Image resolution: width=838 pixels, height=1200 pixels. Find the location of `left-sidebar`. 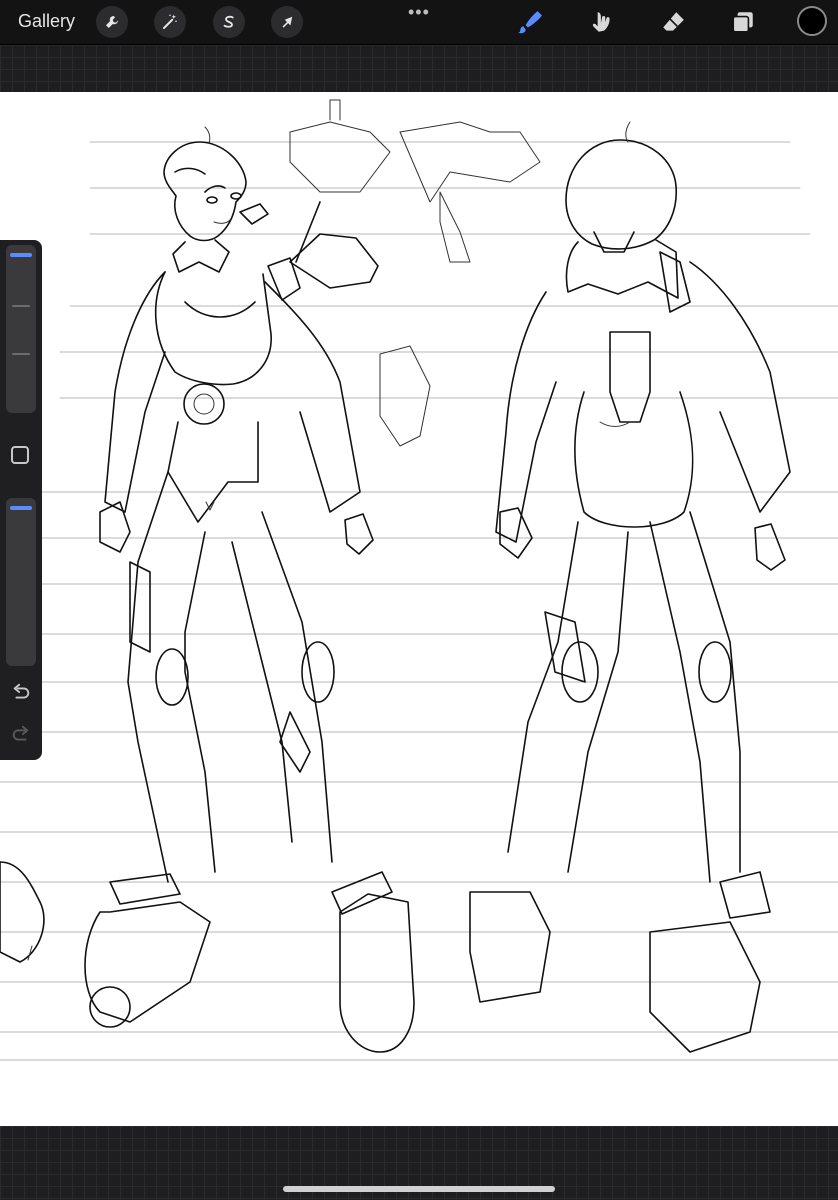

left-sidebar is located at coordinates (21, 500).